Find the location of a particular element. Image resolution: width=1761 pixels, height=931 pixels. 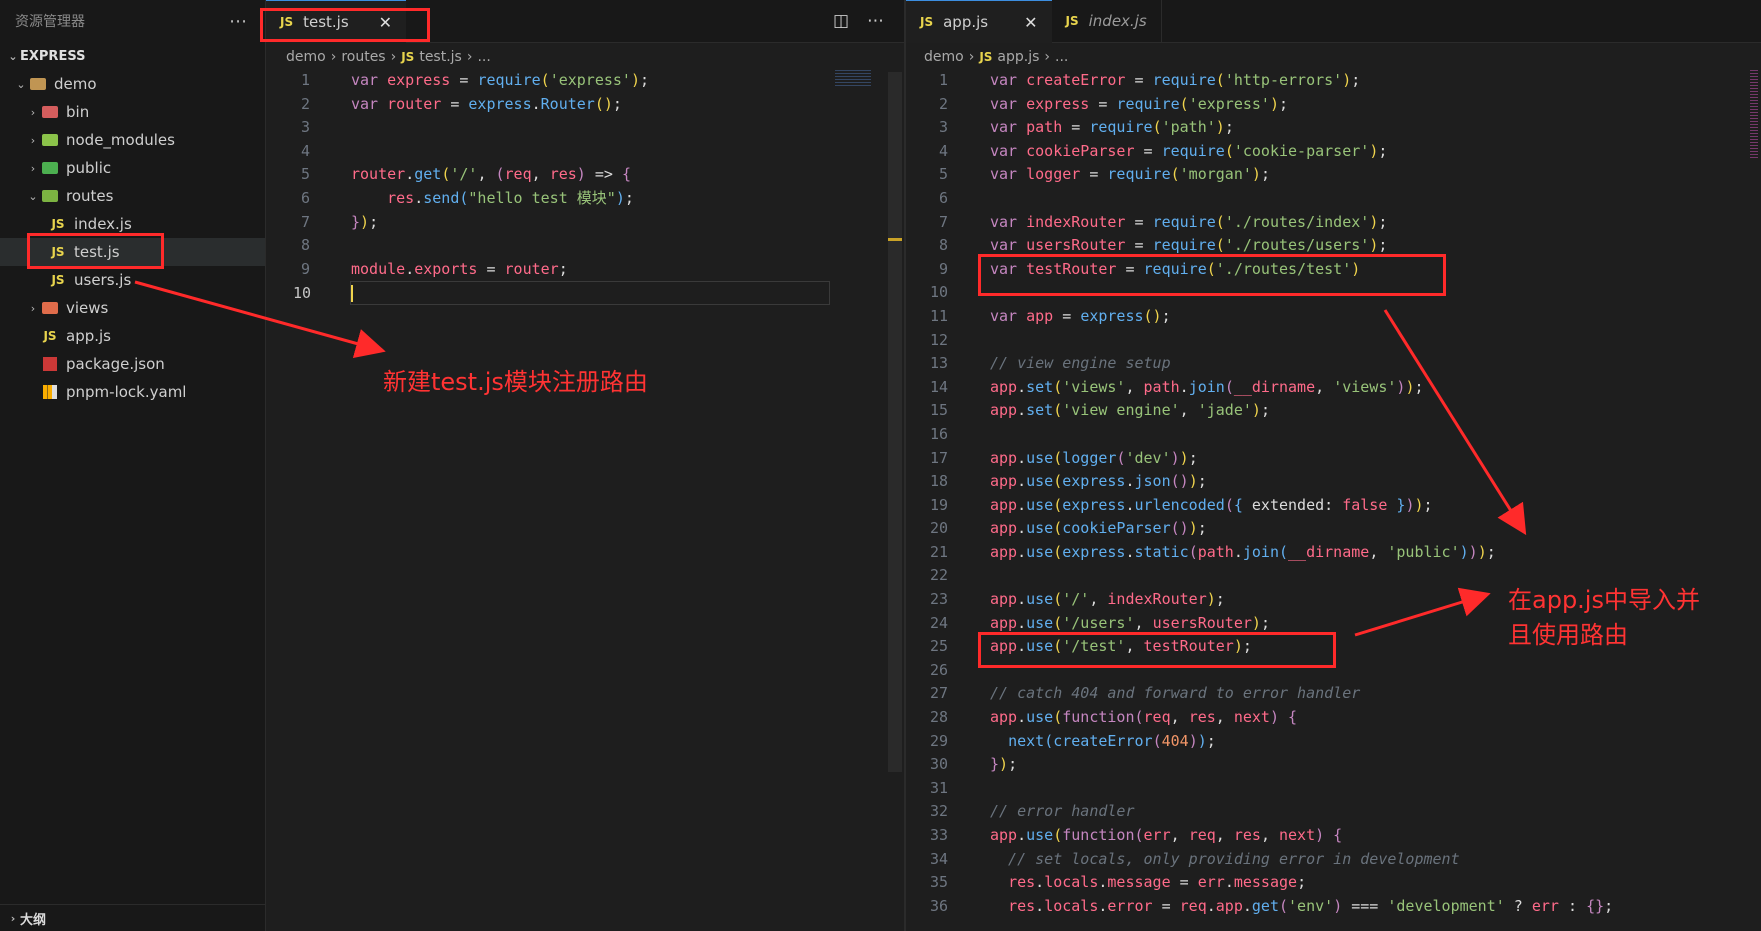

annotation-right-note-1: 在app.js中导入并 is located at coordinates (1604, 600).